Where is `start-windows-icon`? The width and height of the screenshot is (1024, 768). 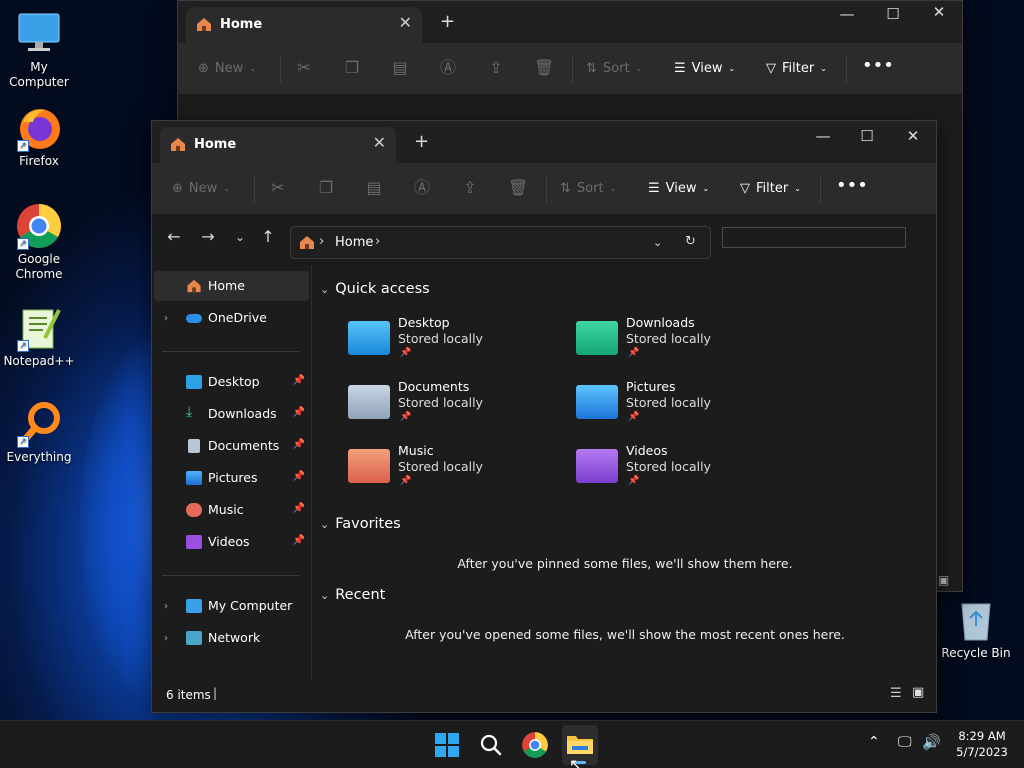
start-windows-icon is located at coordinates (447, 745).